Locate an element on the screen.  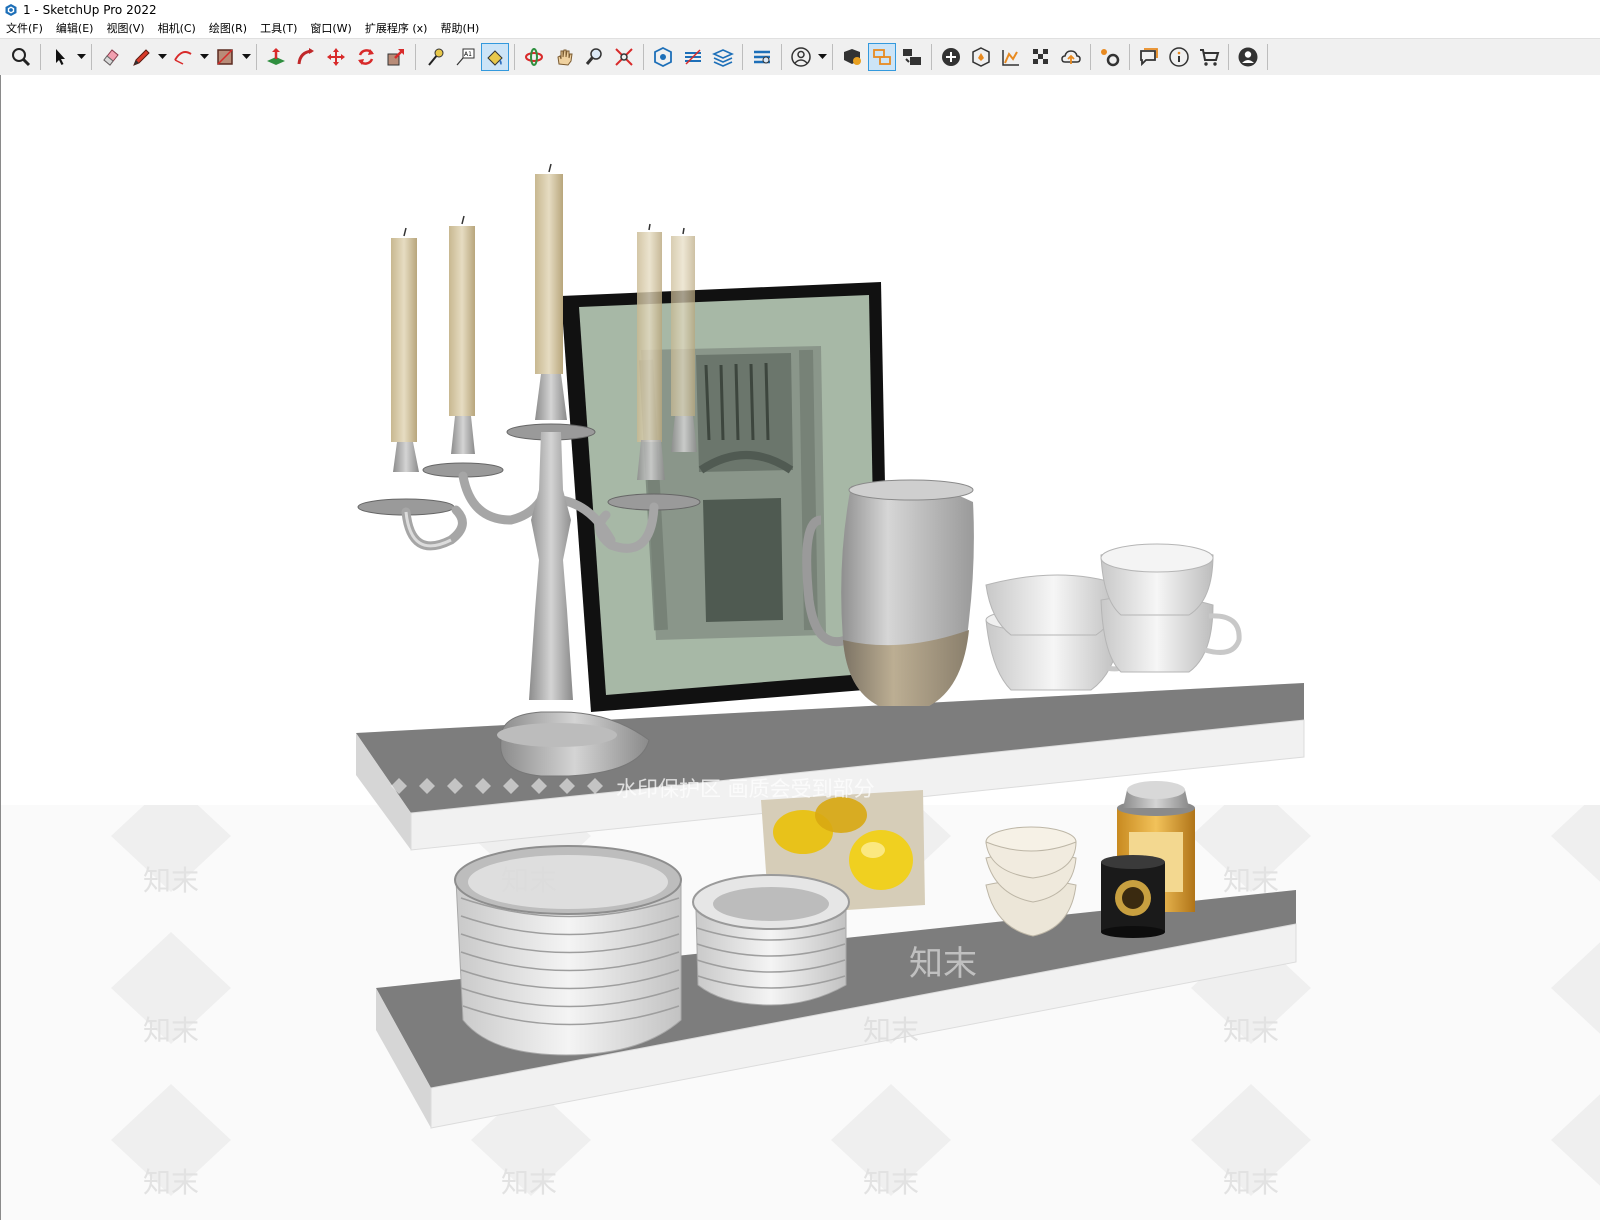
menu-window: 窗口(W) is located at coordinates (331, 28).